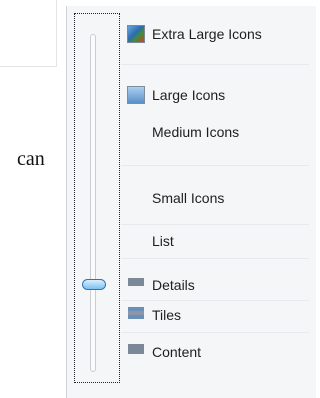  Describe the element at coordinates (136, 132) in the screenshot. I see `medium-icons-icon` at that location.